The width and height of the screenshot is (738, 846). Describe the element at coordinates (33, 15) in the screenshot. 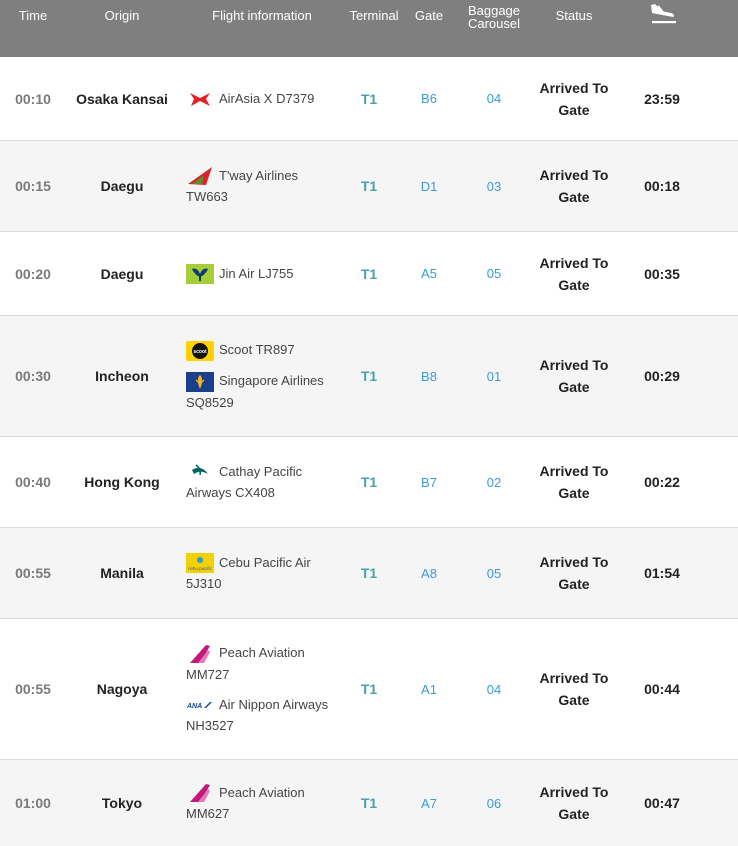

I see `header-time: Time` at that location.